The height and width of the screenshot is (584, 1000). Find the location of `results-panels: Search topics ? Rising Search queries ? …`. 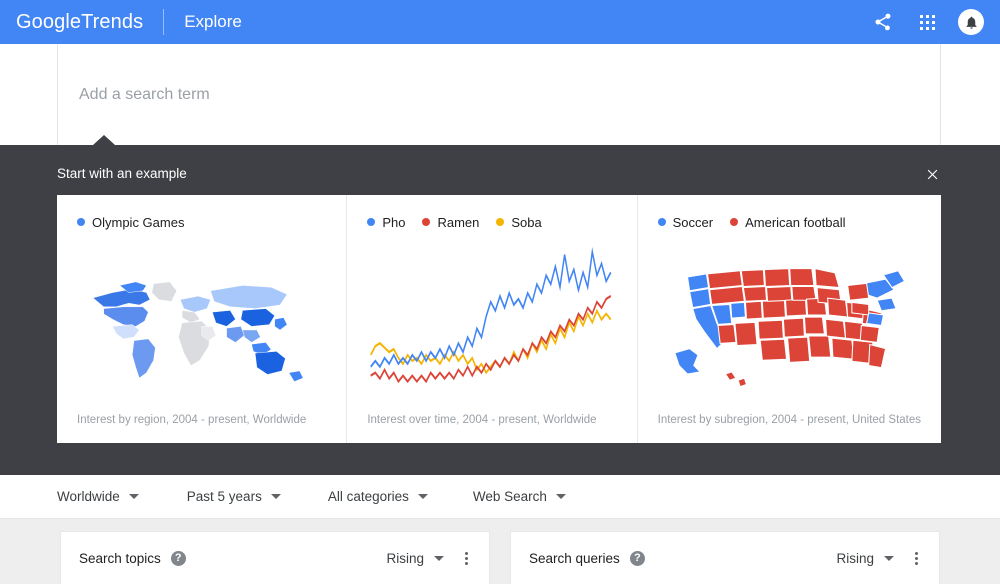

results-panels: Search topics ? Rising Search queries ? … is located at coordinates (500, 557).